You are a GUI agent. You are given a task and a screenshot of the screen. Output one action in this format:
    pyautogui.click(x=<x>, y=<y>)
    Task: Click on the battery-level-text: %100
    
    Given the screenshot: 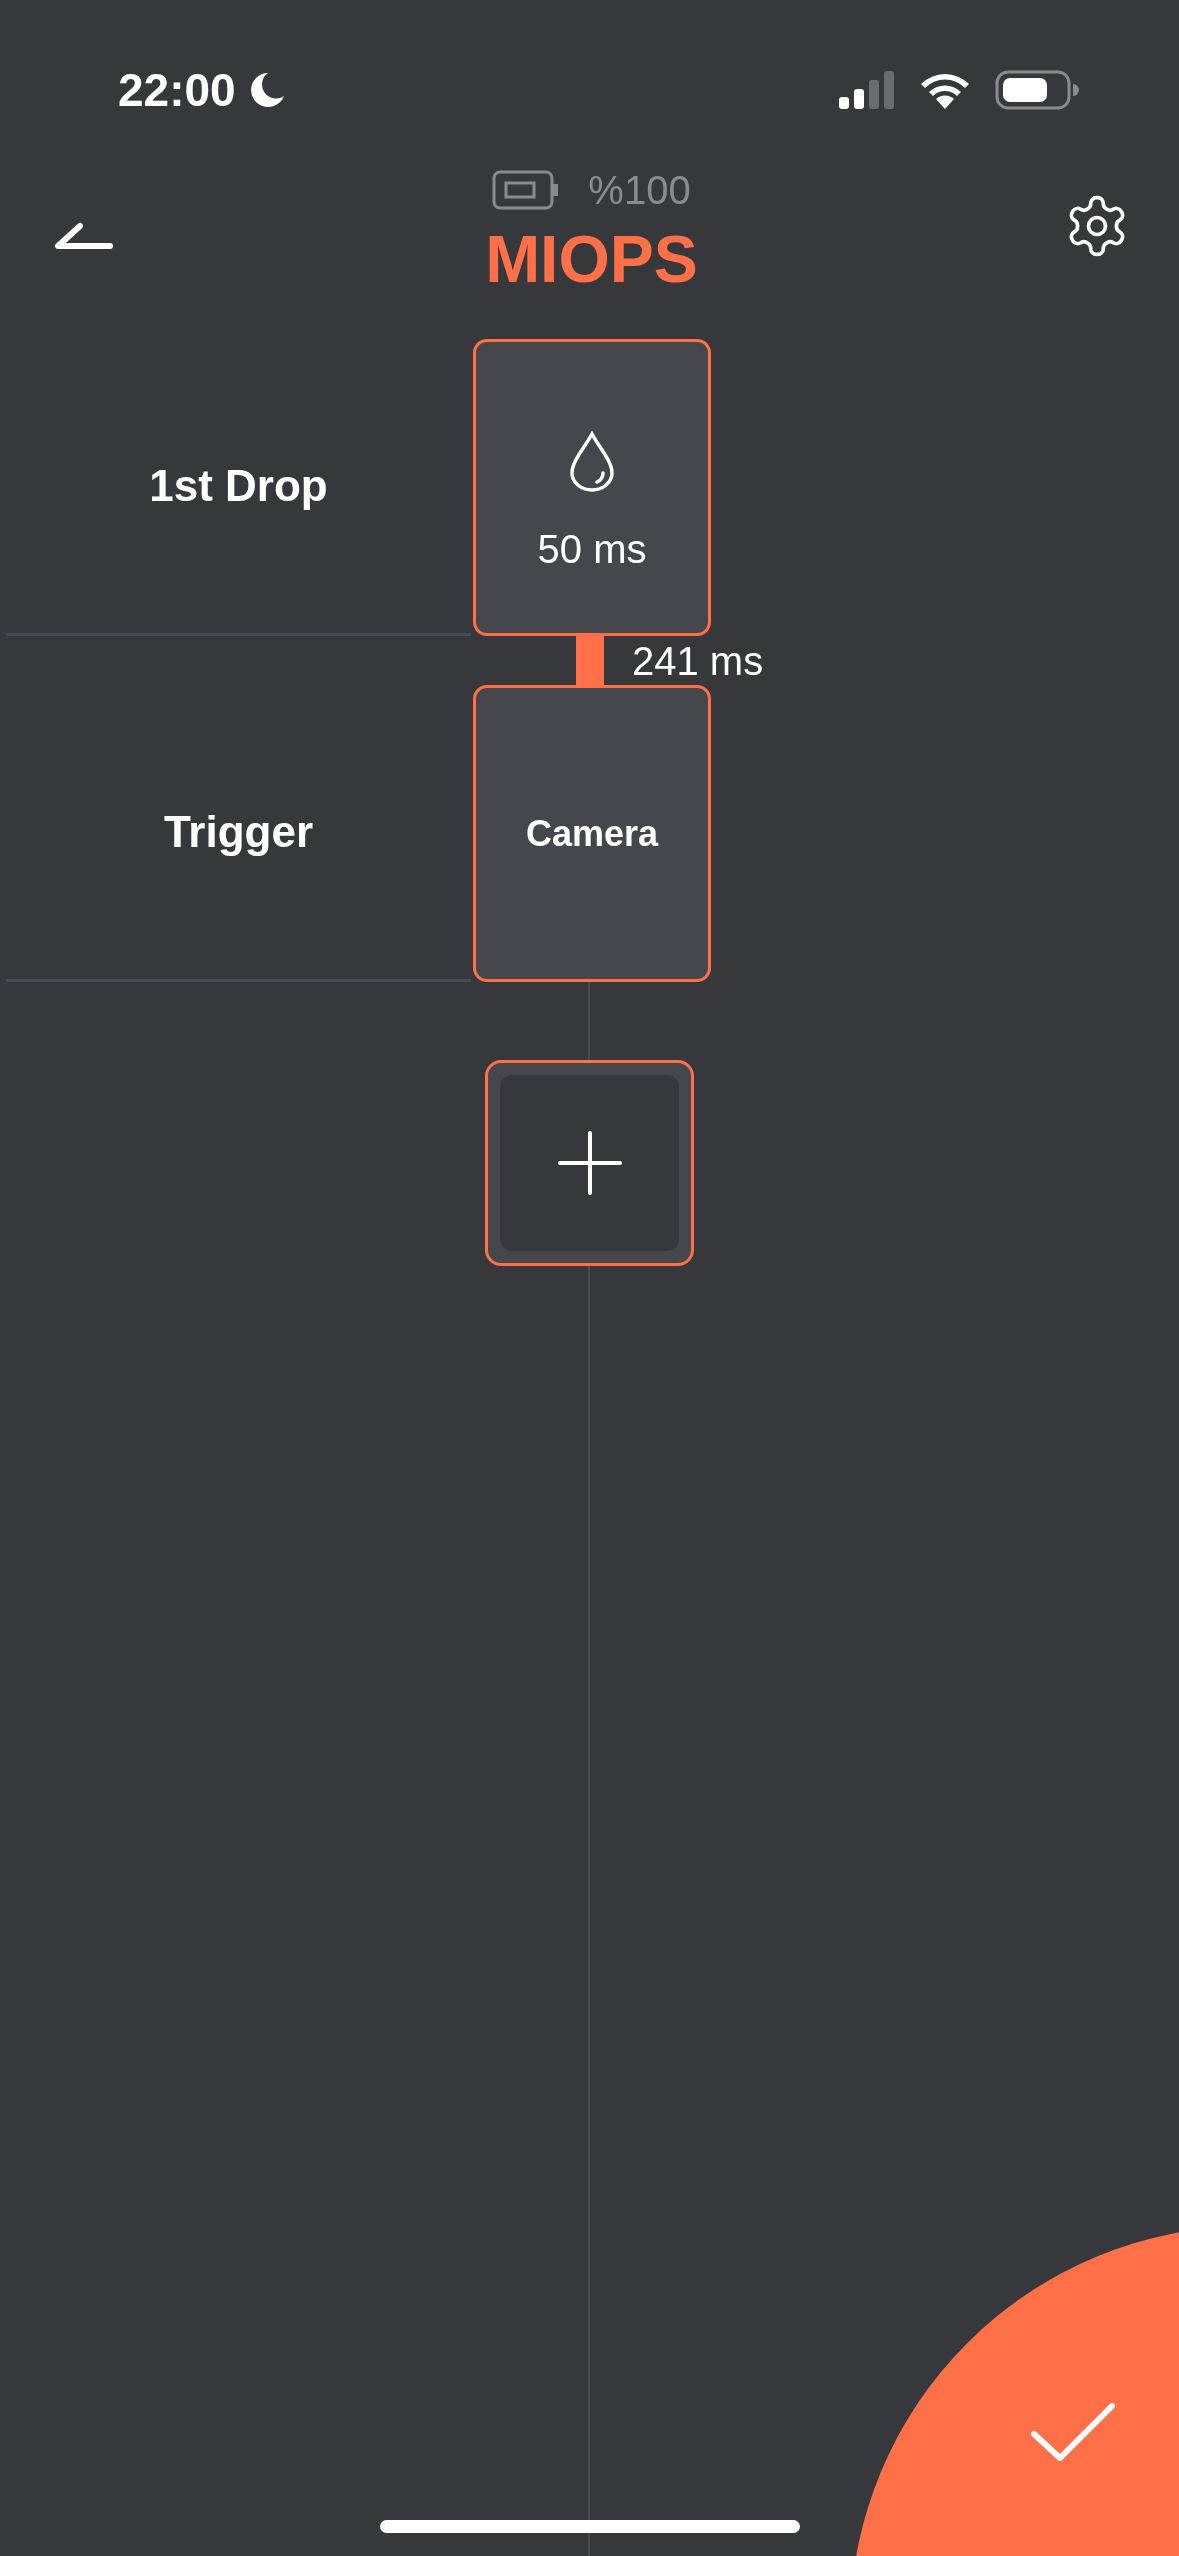 What is the action you would take?
    pyautogui.click(x=639, y=190)
    